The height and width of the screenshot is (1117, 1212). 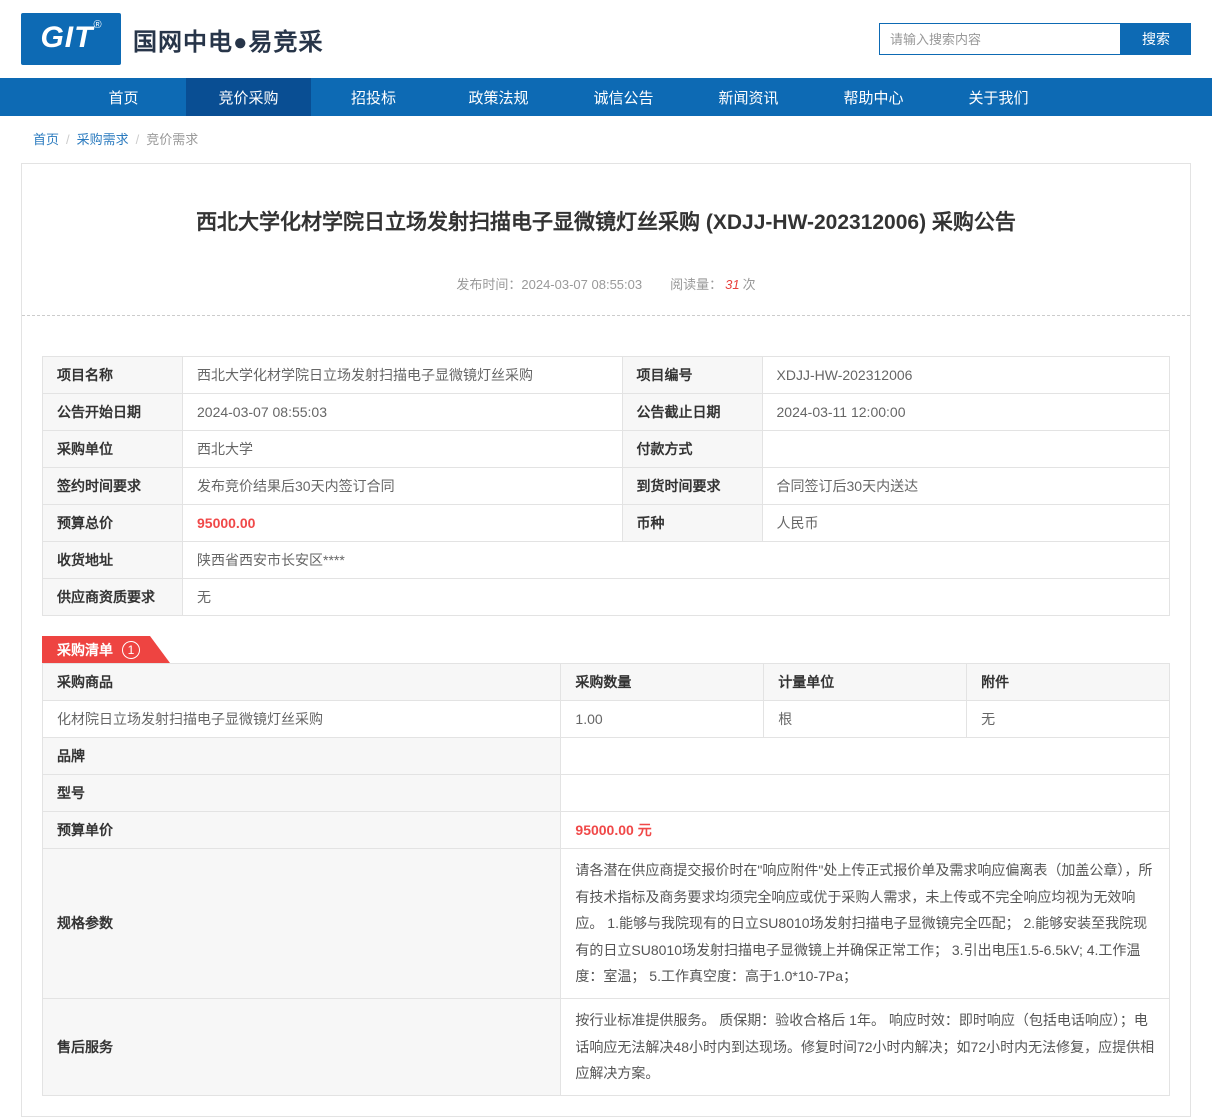 What do you see at coordinates (248, 97) in the screenshot?
I see `nav-item-bidding-purchase: 竞价采购` at bounding box center [248, 97].